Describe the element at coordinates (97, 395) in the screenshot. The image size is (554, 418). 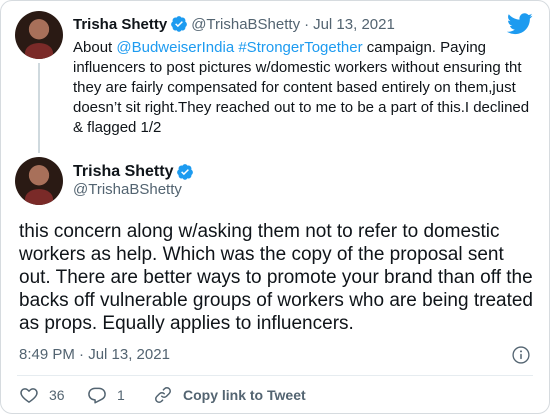
I see `reply-icon` at that location.